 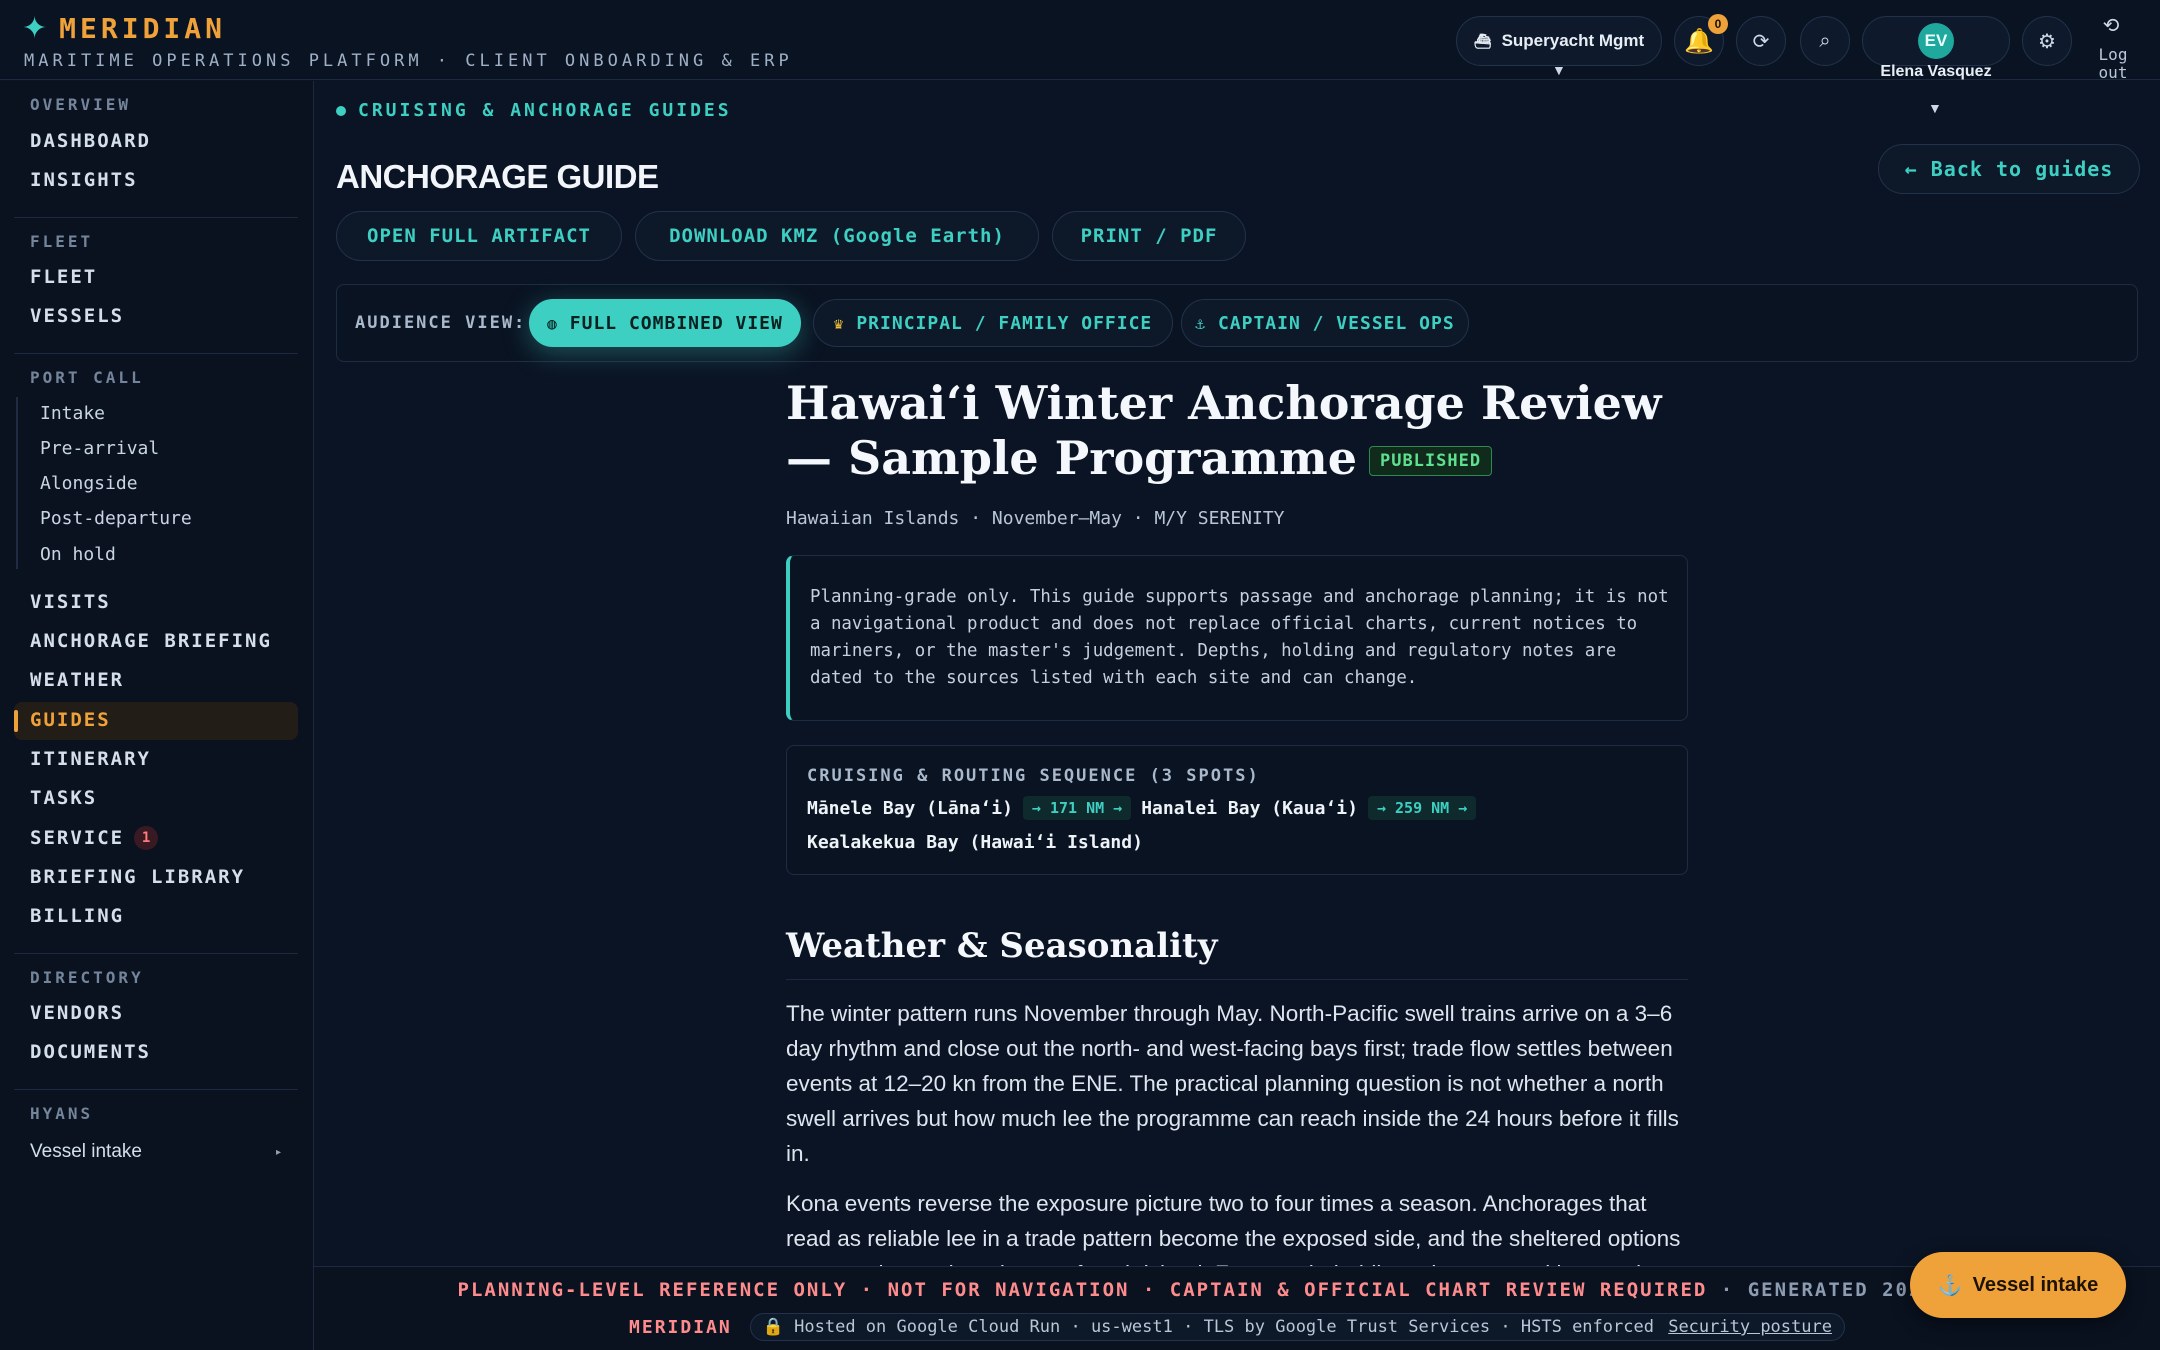 I want to click on user-name: Elena Vasquez, so click(x=1936, y=72).